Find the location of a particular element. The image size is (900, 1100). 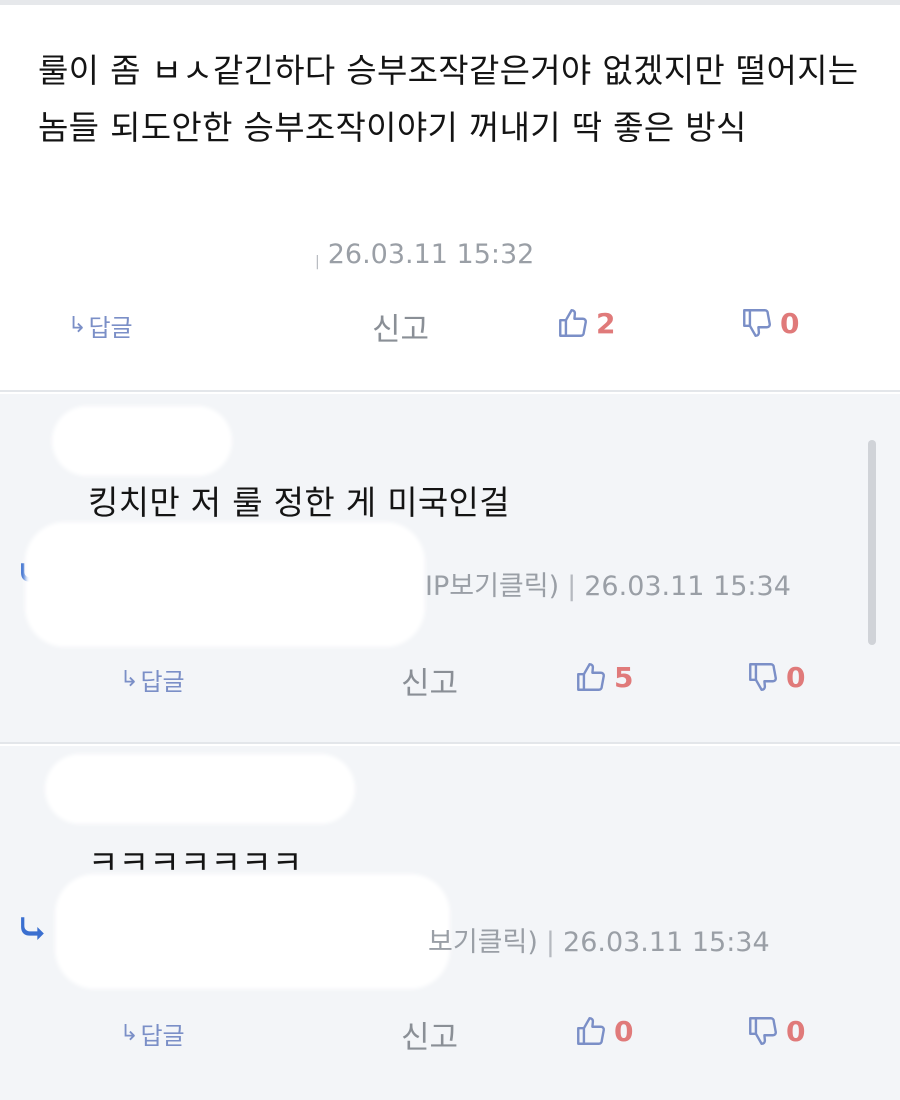

like-count: 5 is located at coordinates (624, 677).